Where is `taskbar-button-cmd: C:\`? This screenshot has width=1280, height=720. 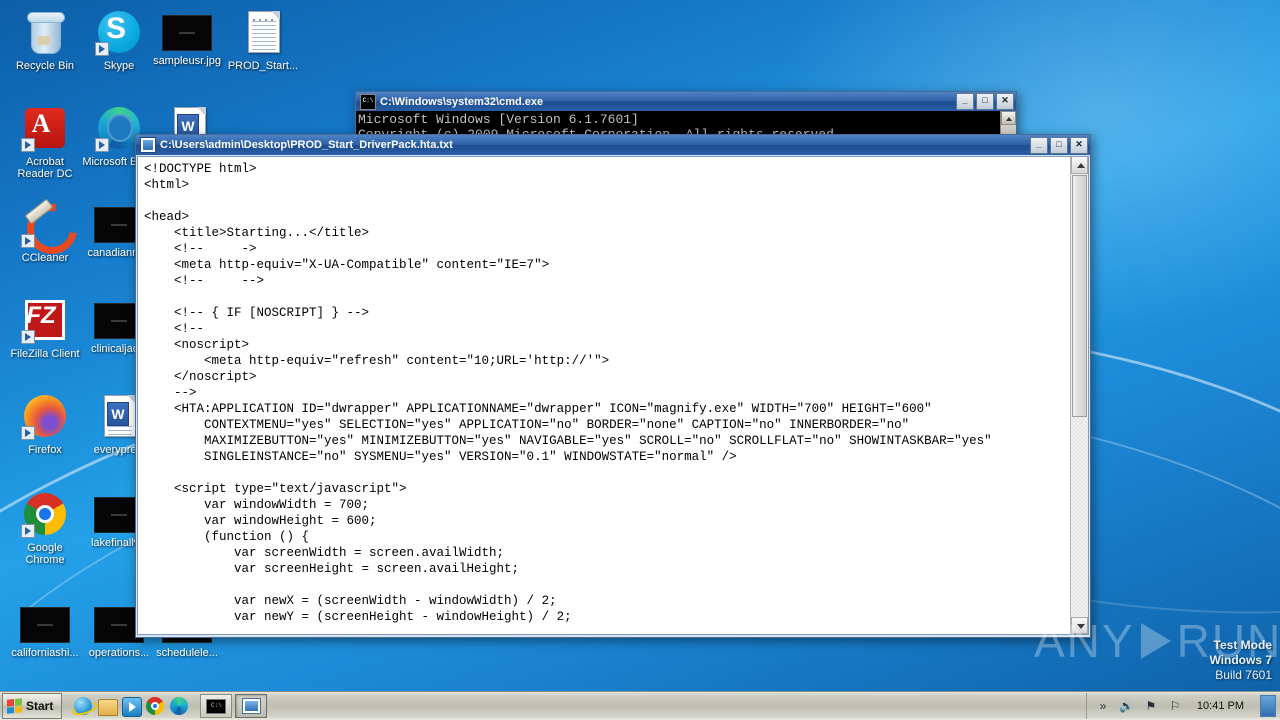
taskbar-button-cmd: C:\ is located at coordinates (216, 706).